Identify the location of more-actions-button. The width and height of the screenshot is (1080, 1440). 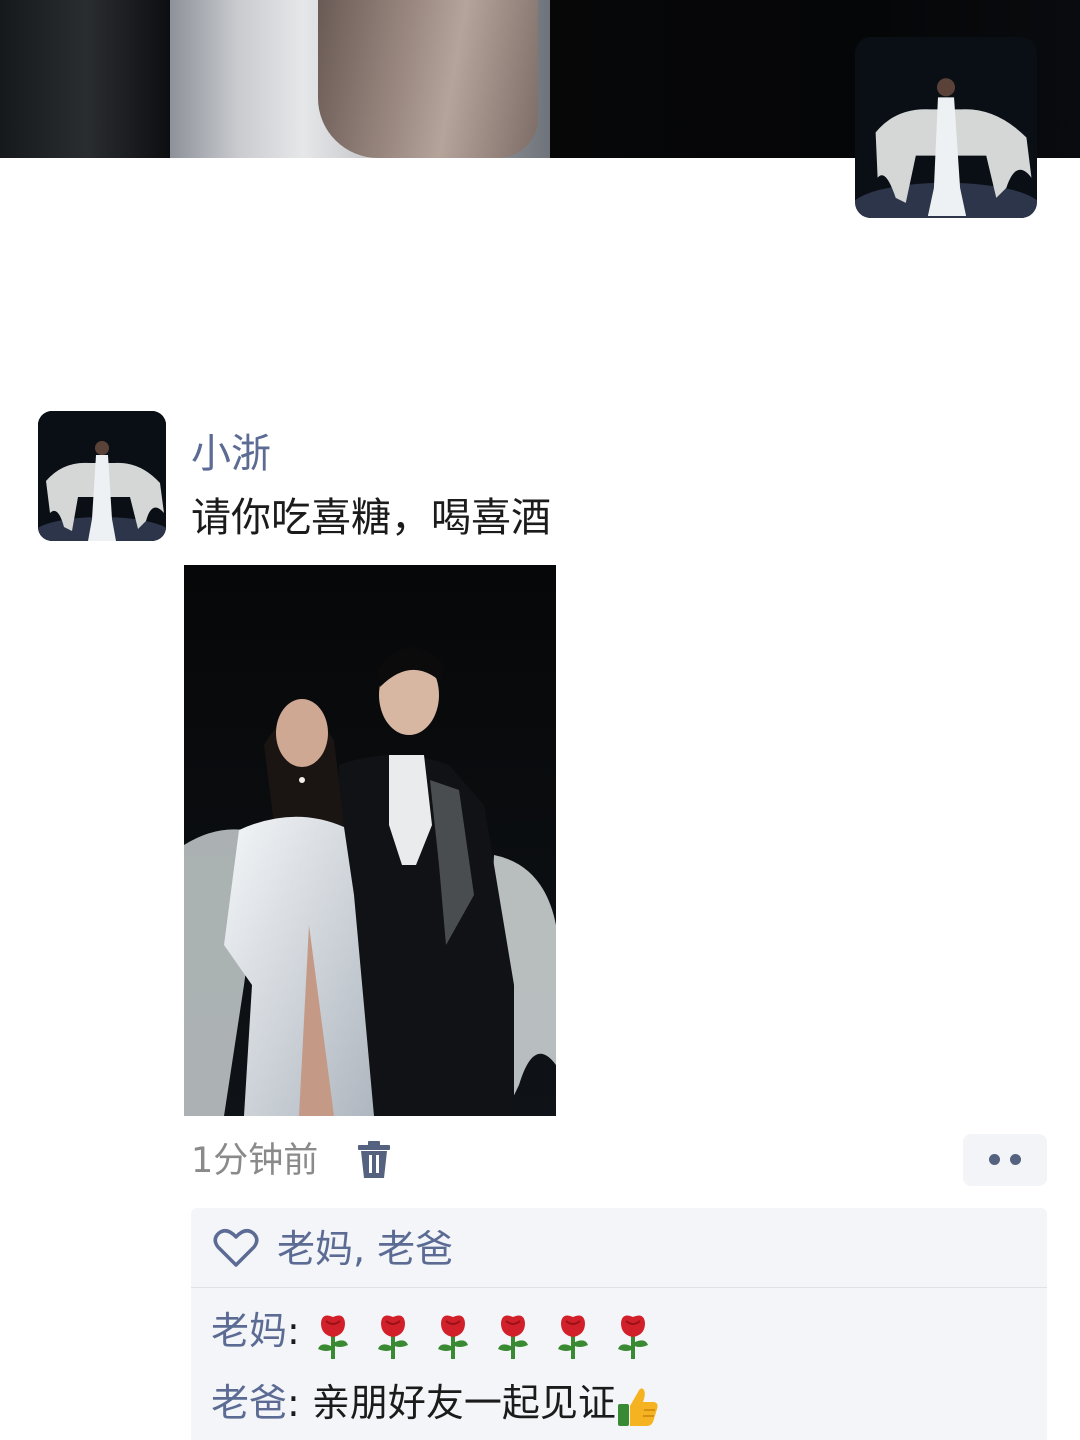
(1005, 1160).